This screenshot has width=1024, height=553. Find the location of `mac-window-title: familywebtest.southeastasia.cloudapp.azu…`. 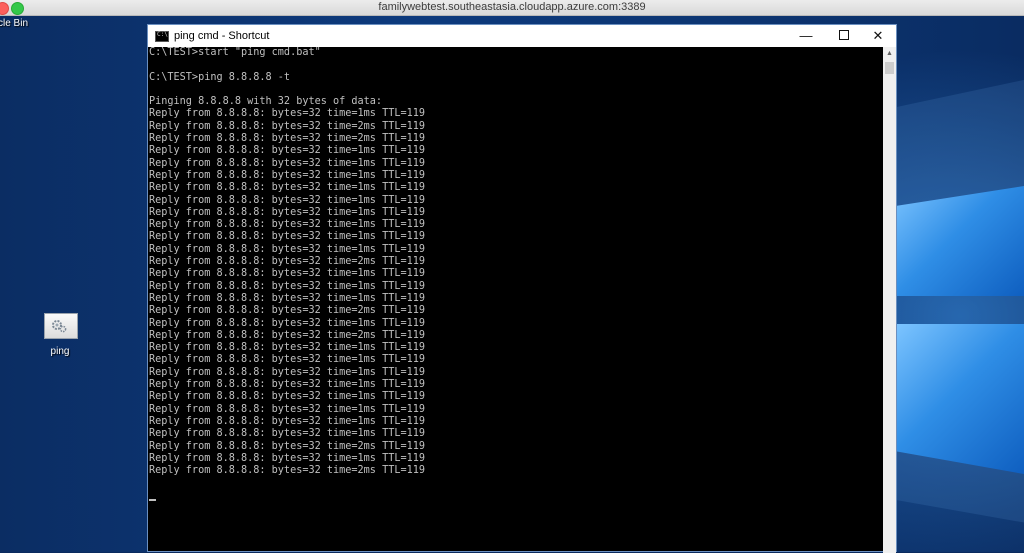

mac-window-title: familywebtest.southeastasia.cloudapp.azu… is located at coordinates (512, 7).